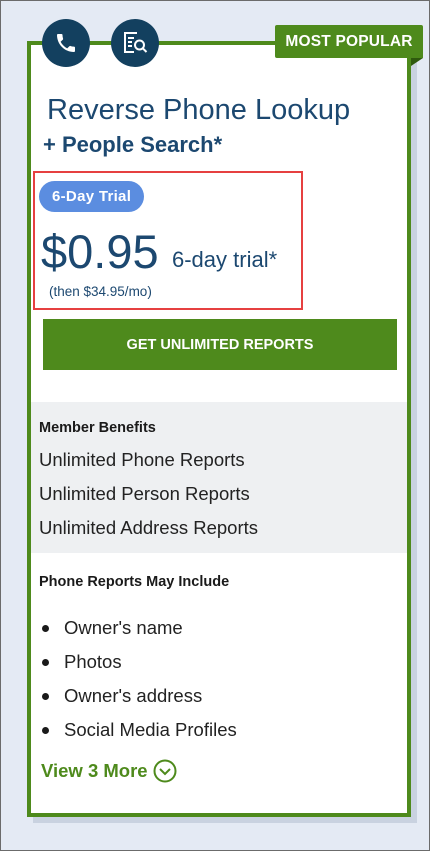  What do you see at coordinates (133, 695) in the screenshot?
I see `list-item-label: Owner's address` at bounding box center [133, 695].